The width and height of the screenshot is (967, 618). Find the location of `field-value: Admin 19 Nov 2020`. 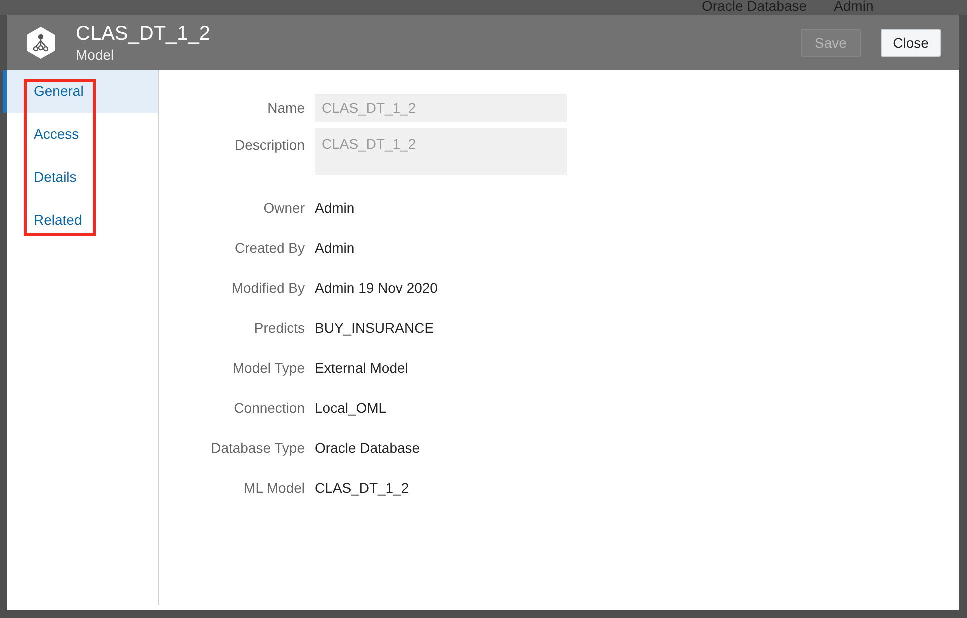

field-value: Admin 19 Nov 2020 is located at coordinates (376, 288).